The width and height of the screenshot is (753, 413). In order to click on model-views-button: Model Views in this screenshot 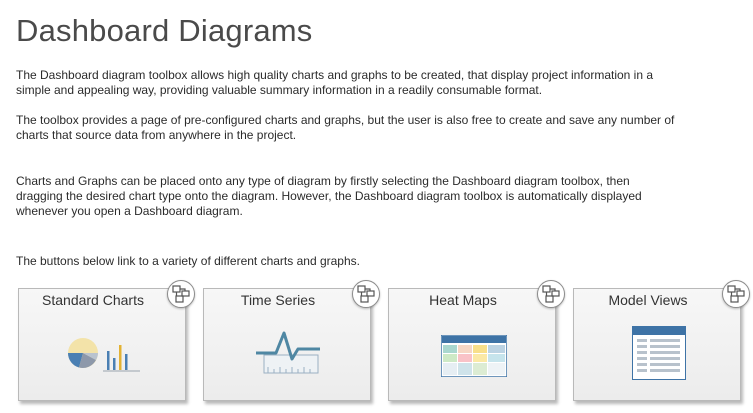, I will do `click(661, 340)`.